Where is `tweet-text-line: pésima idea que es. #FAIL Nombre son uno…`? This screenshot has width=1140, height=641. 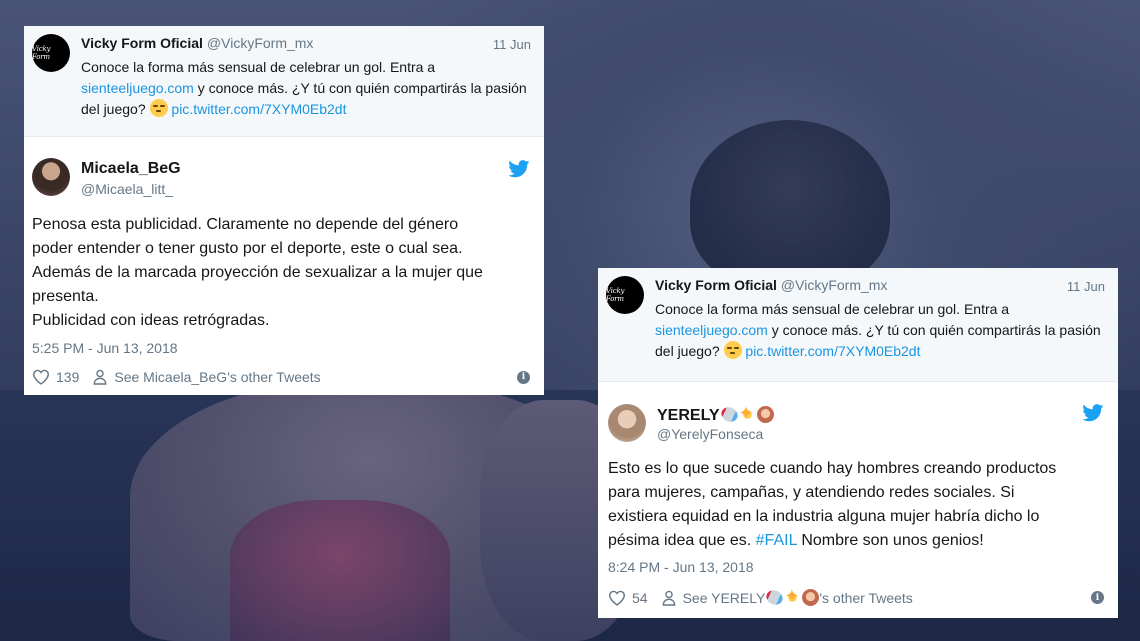 tweet-text-line: pésima idea que es. #FAIL Nombre son uno… is located at coordinates (860, 541).